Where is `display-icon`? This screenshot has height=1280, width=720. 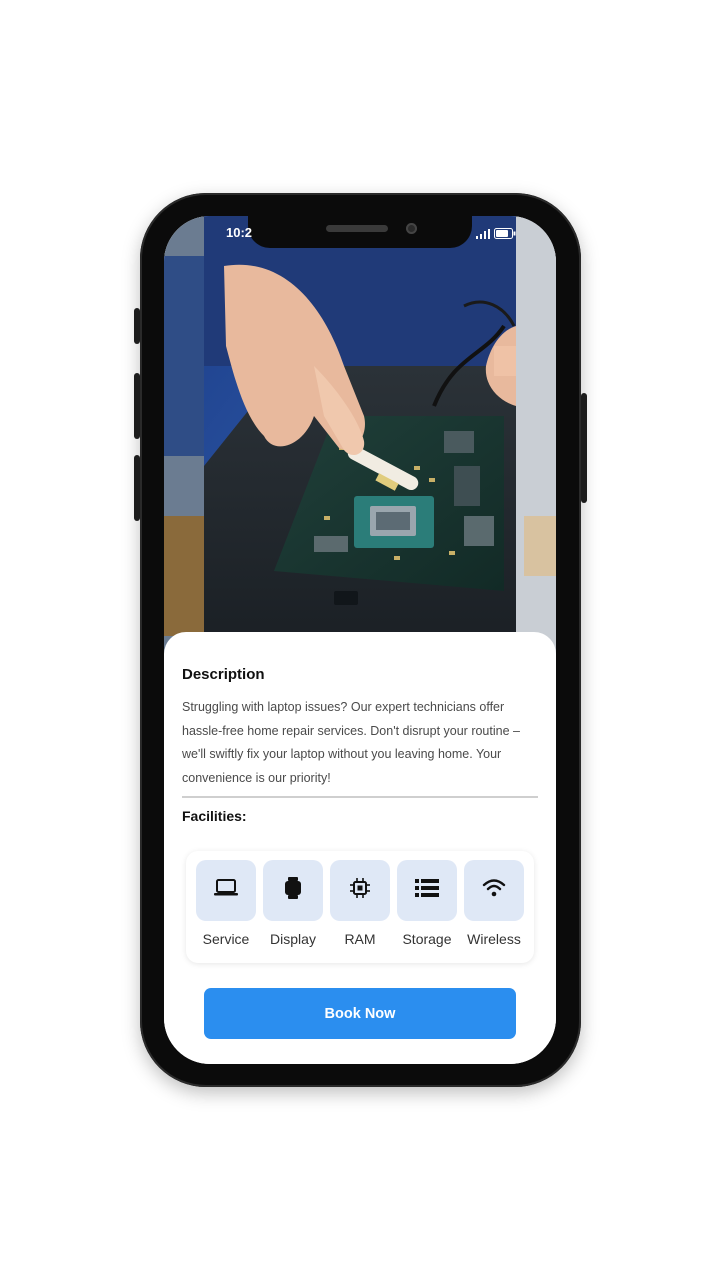
display-icon is located at coordinates (293, 890).